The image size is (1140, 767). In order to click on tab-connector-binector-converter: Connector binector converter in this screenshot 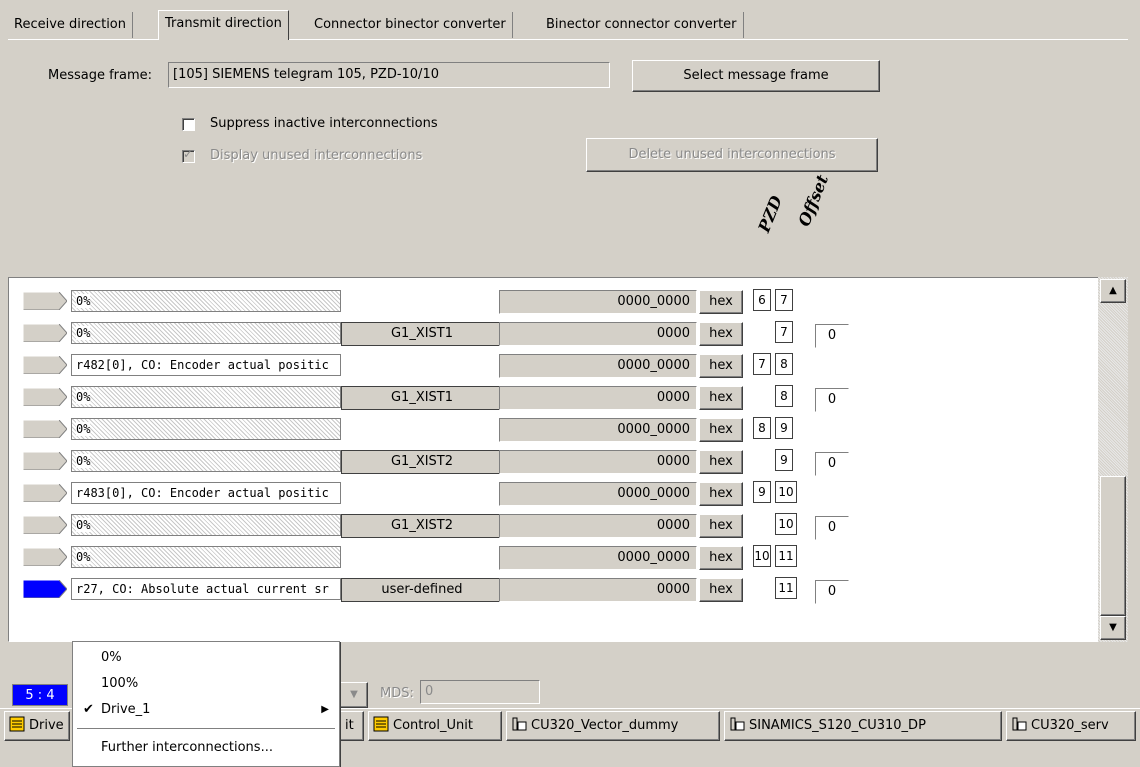, I will do `click(410, 25)`.